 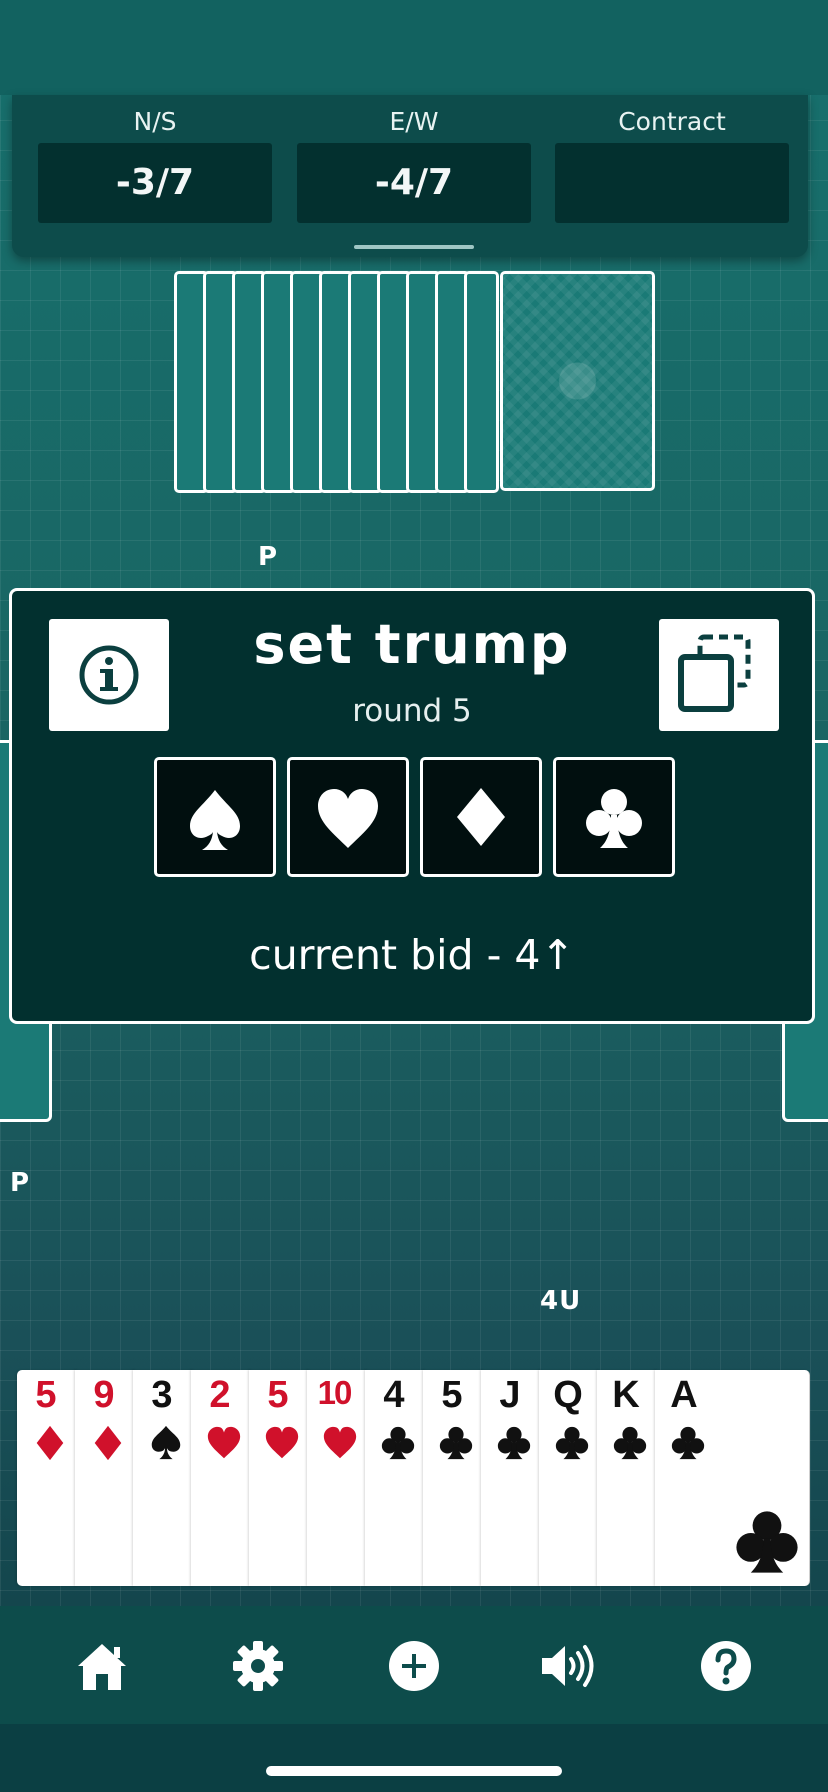 I want to click on hand-card: K, so click(x=627, y=1478).